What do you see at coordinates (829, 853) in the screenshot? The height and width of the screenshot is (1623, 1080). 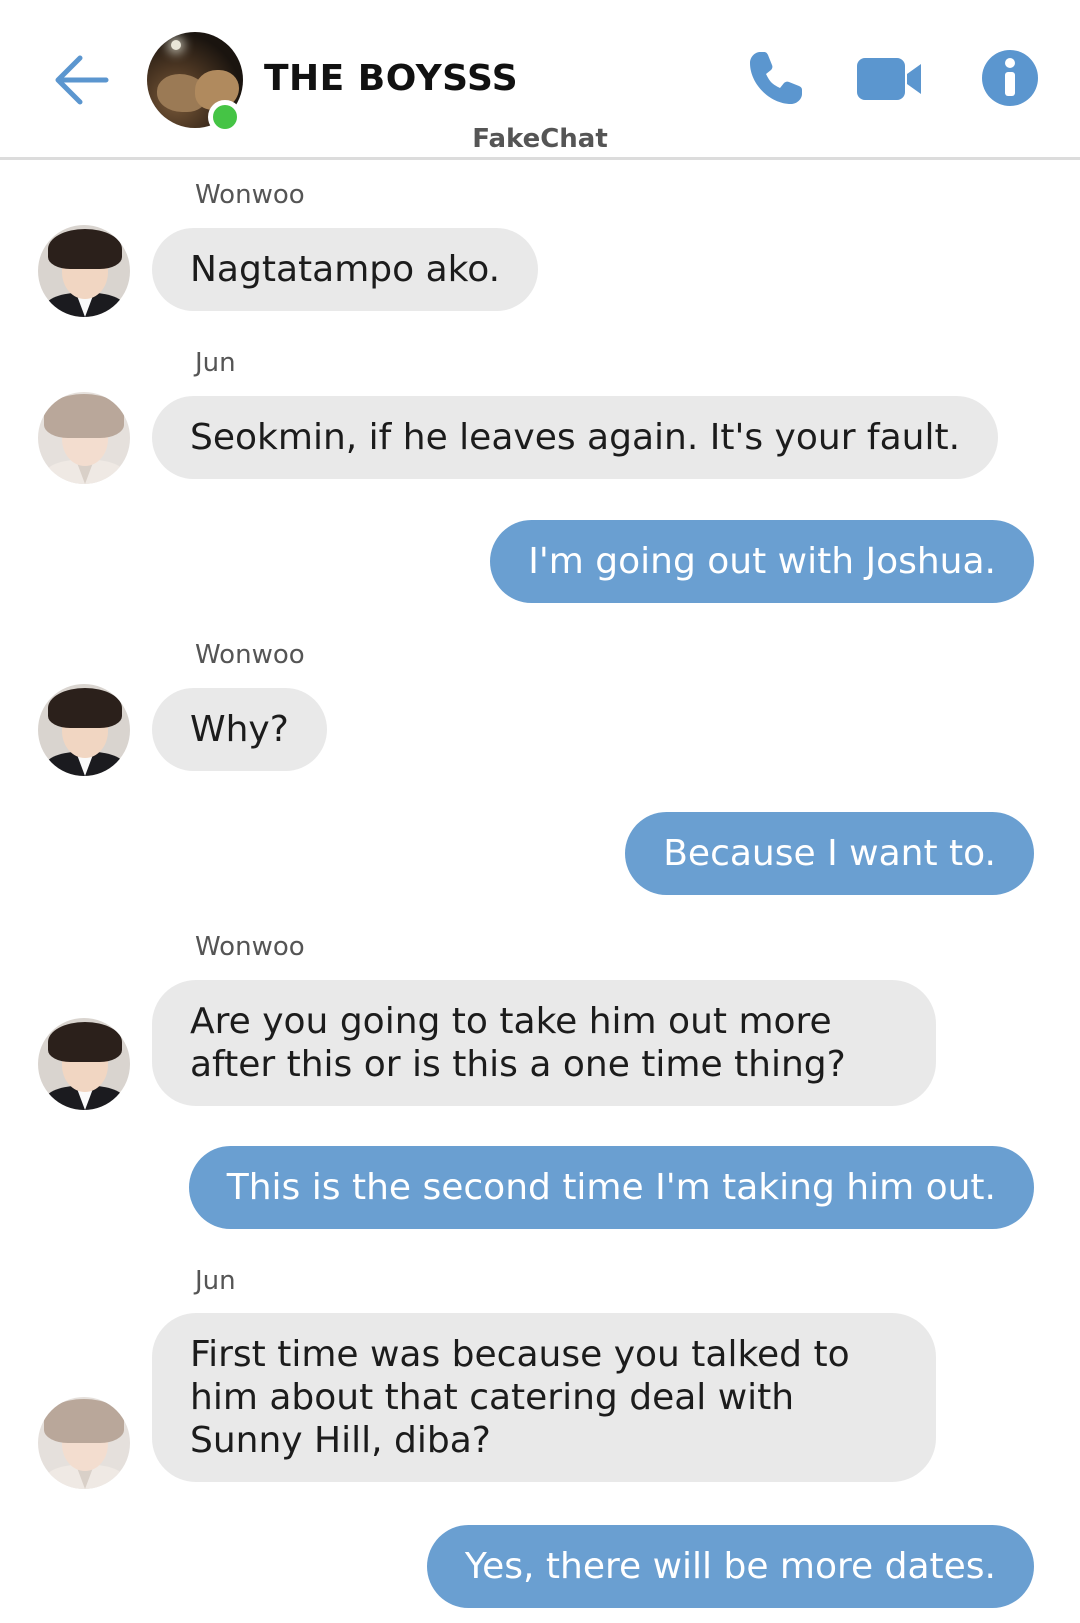 I see `message-bubble-outgoing: Because I want to.` at bounding box center [829, 853].